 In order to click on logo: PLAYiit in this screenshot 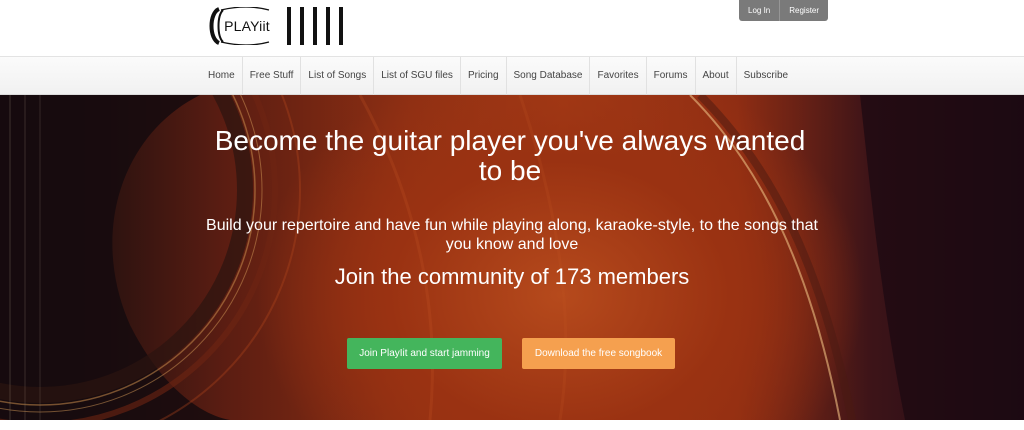, I will do `click(279, 26)`.